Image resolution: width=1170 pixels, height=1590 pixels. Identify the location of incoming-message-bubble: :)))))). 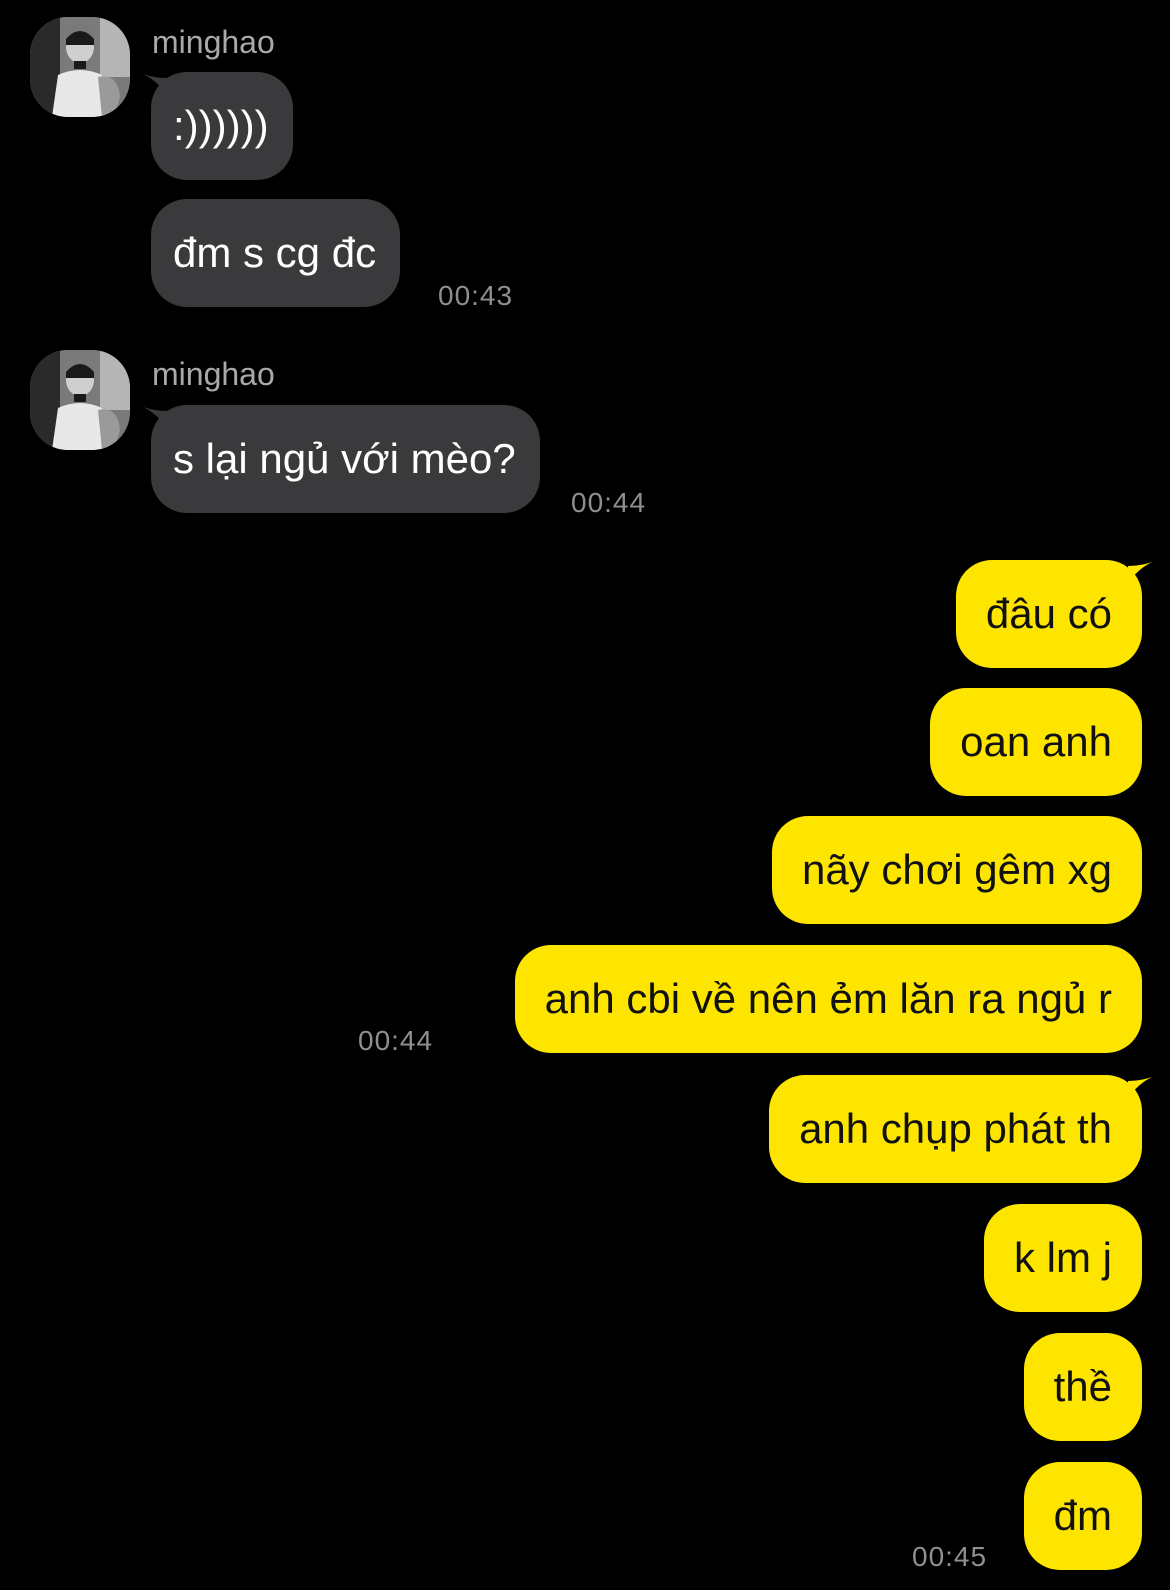
(222, 126).